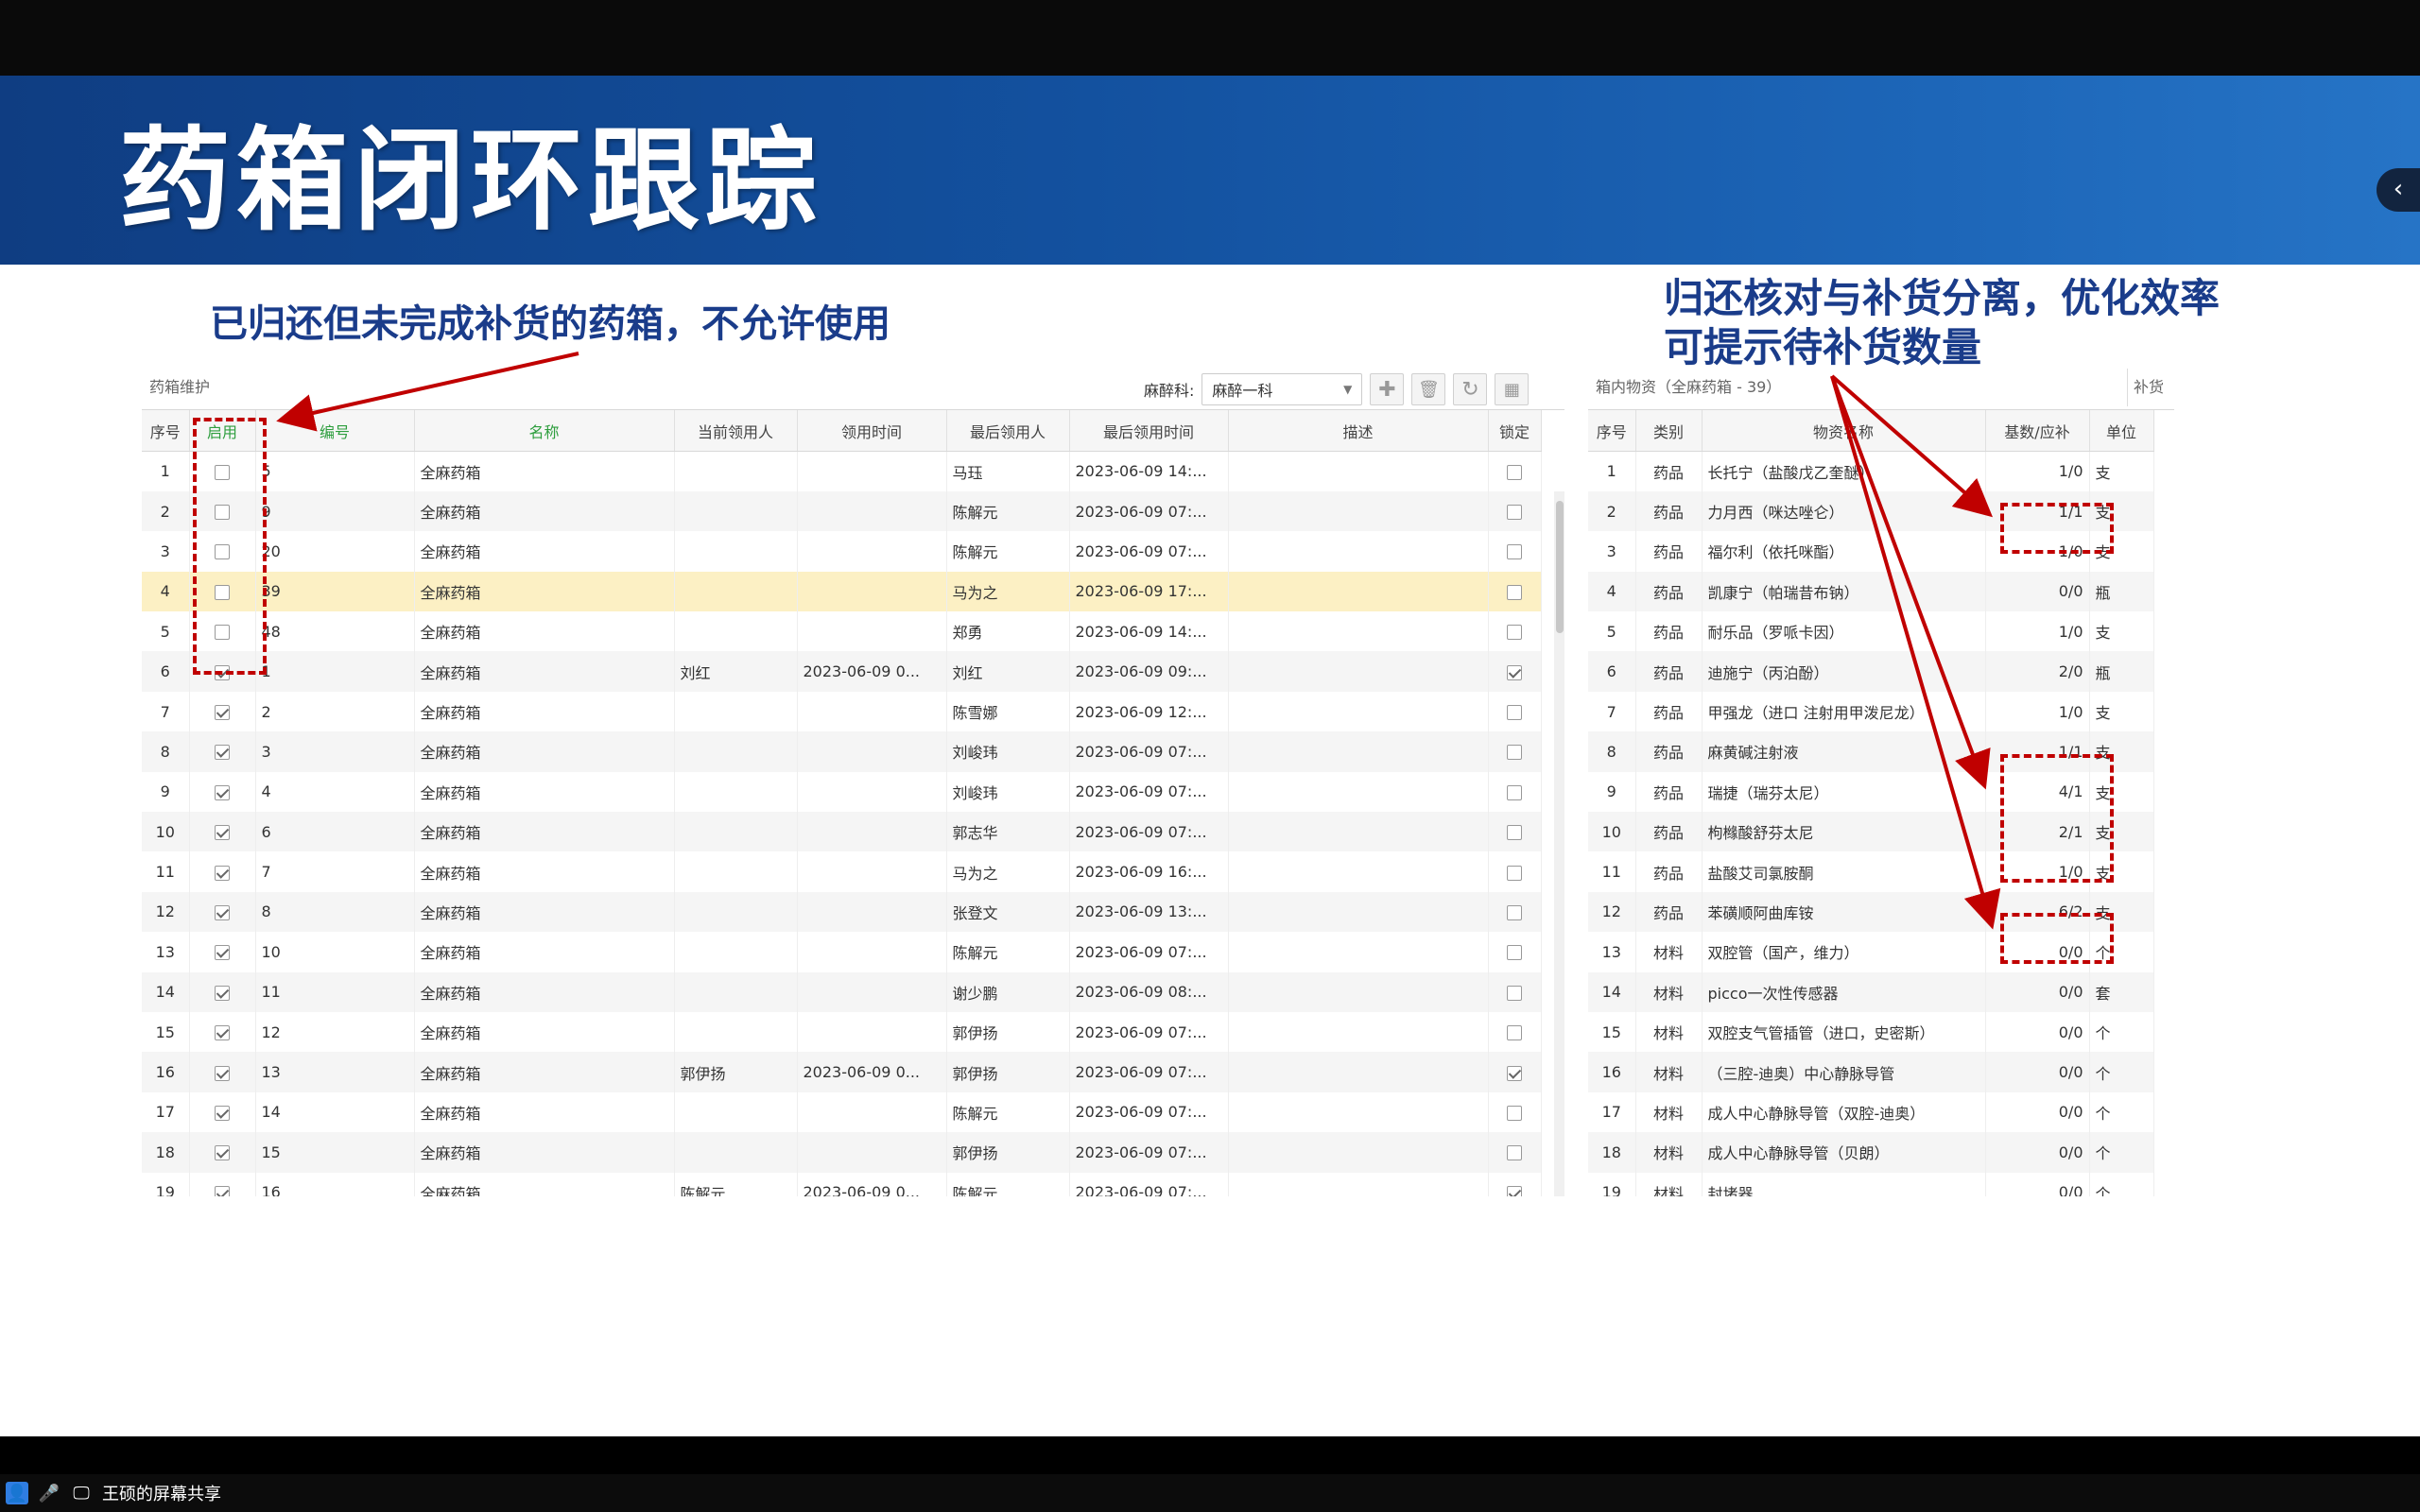 Image resolution: width=2420 pixels, height=1512 pixels. Describe the element at coordinates (1871, 671) in the screenshot. I see `table-row: 6 药品 迪施宁（丙泊酚） 2/0 瓶` at that location.